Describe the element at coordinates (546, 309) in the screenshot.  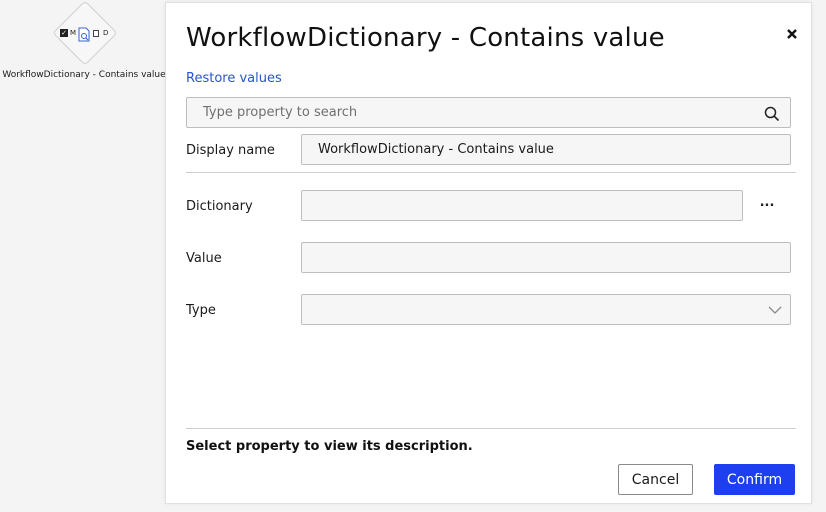
I see `type-select` at that location.